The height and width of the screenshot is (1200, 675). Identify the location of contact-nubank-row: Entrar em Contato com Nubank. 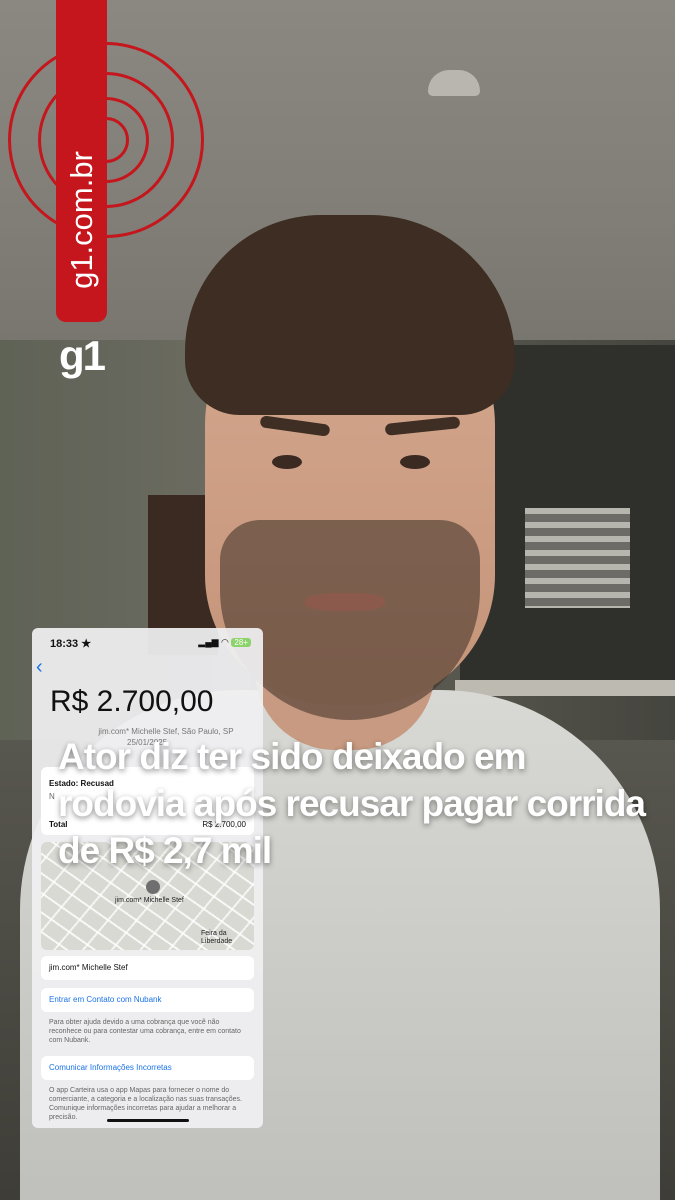
(147, 1000).